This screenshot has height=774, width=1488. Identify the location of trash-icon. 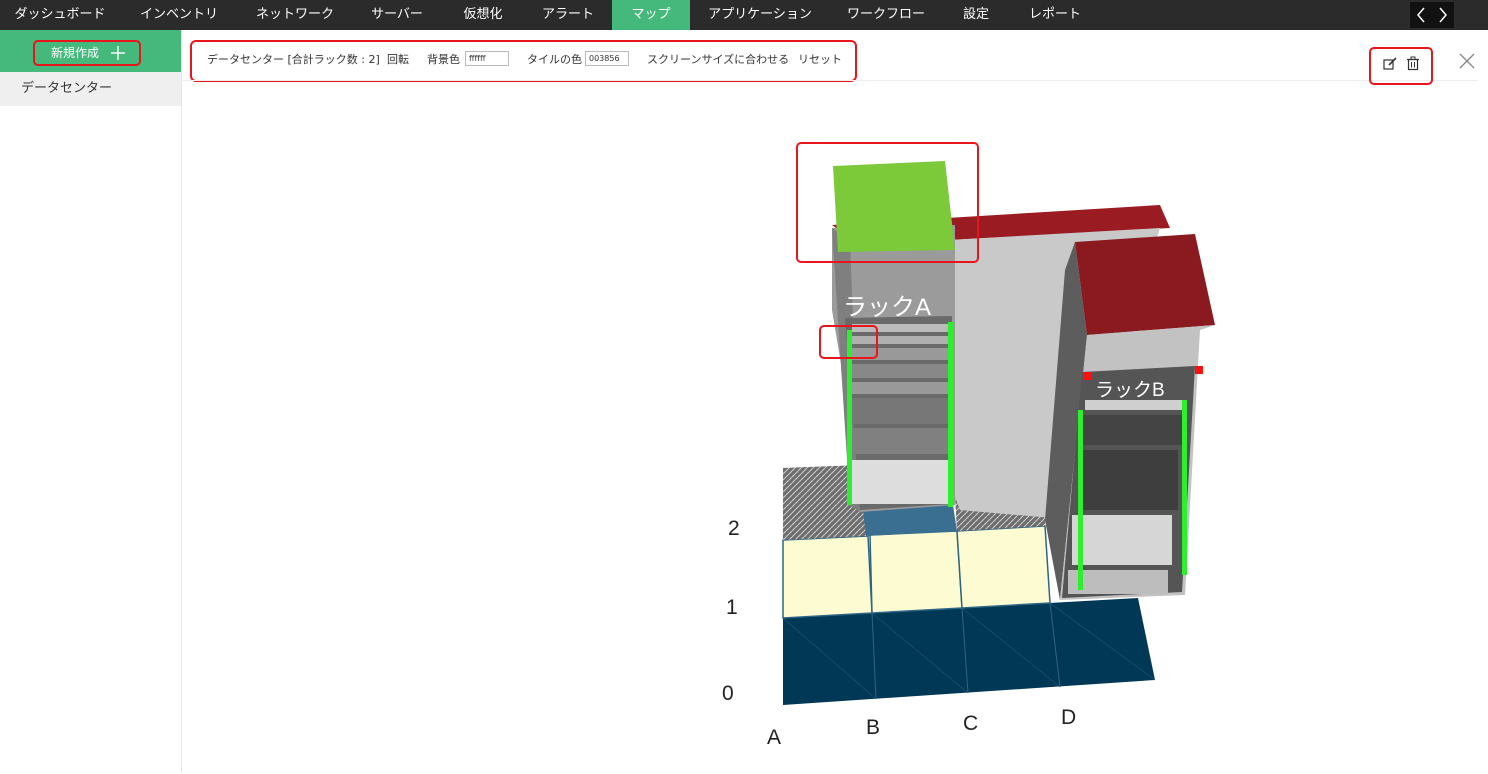
(1413, 64).